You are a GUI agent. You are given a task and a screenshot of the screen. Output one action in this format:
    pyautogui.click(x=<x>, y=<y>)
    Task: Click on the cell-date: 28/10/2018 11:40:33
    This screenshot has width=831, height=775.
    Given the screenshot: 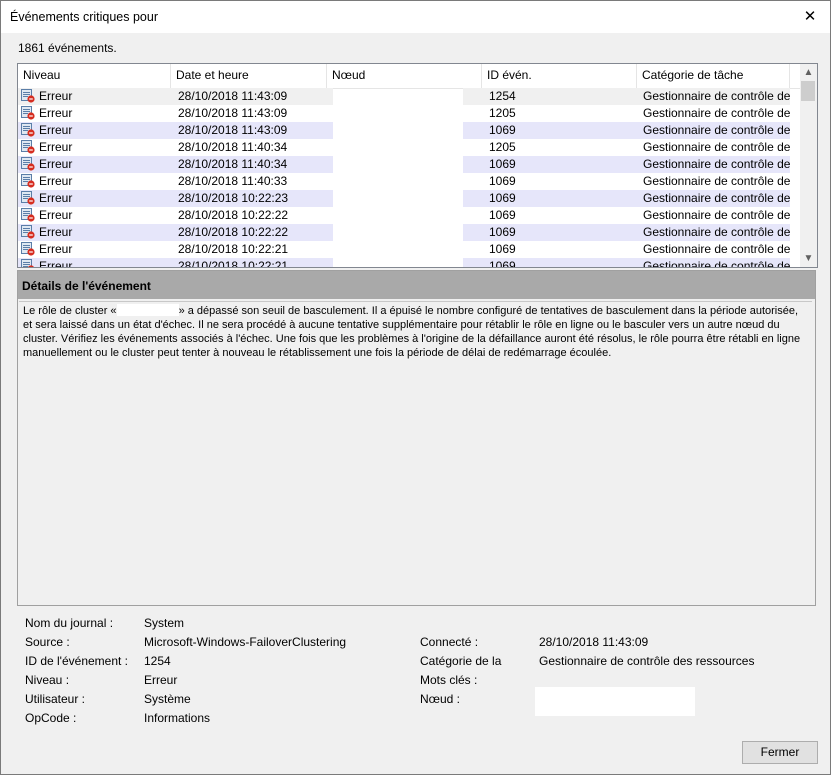 What is the action you would take?
    pyautogui.click(x=233, y=181)
    